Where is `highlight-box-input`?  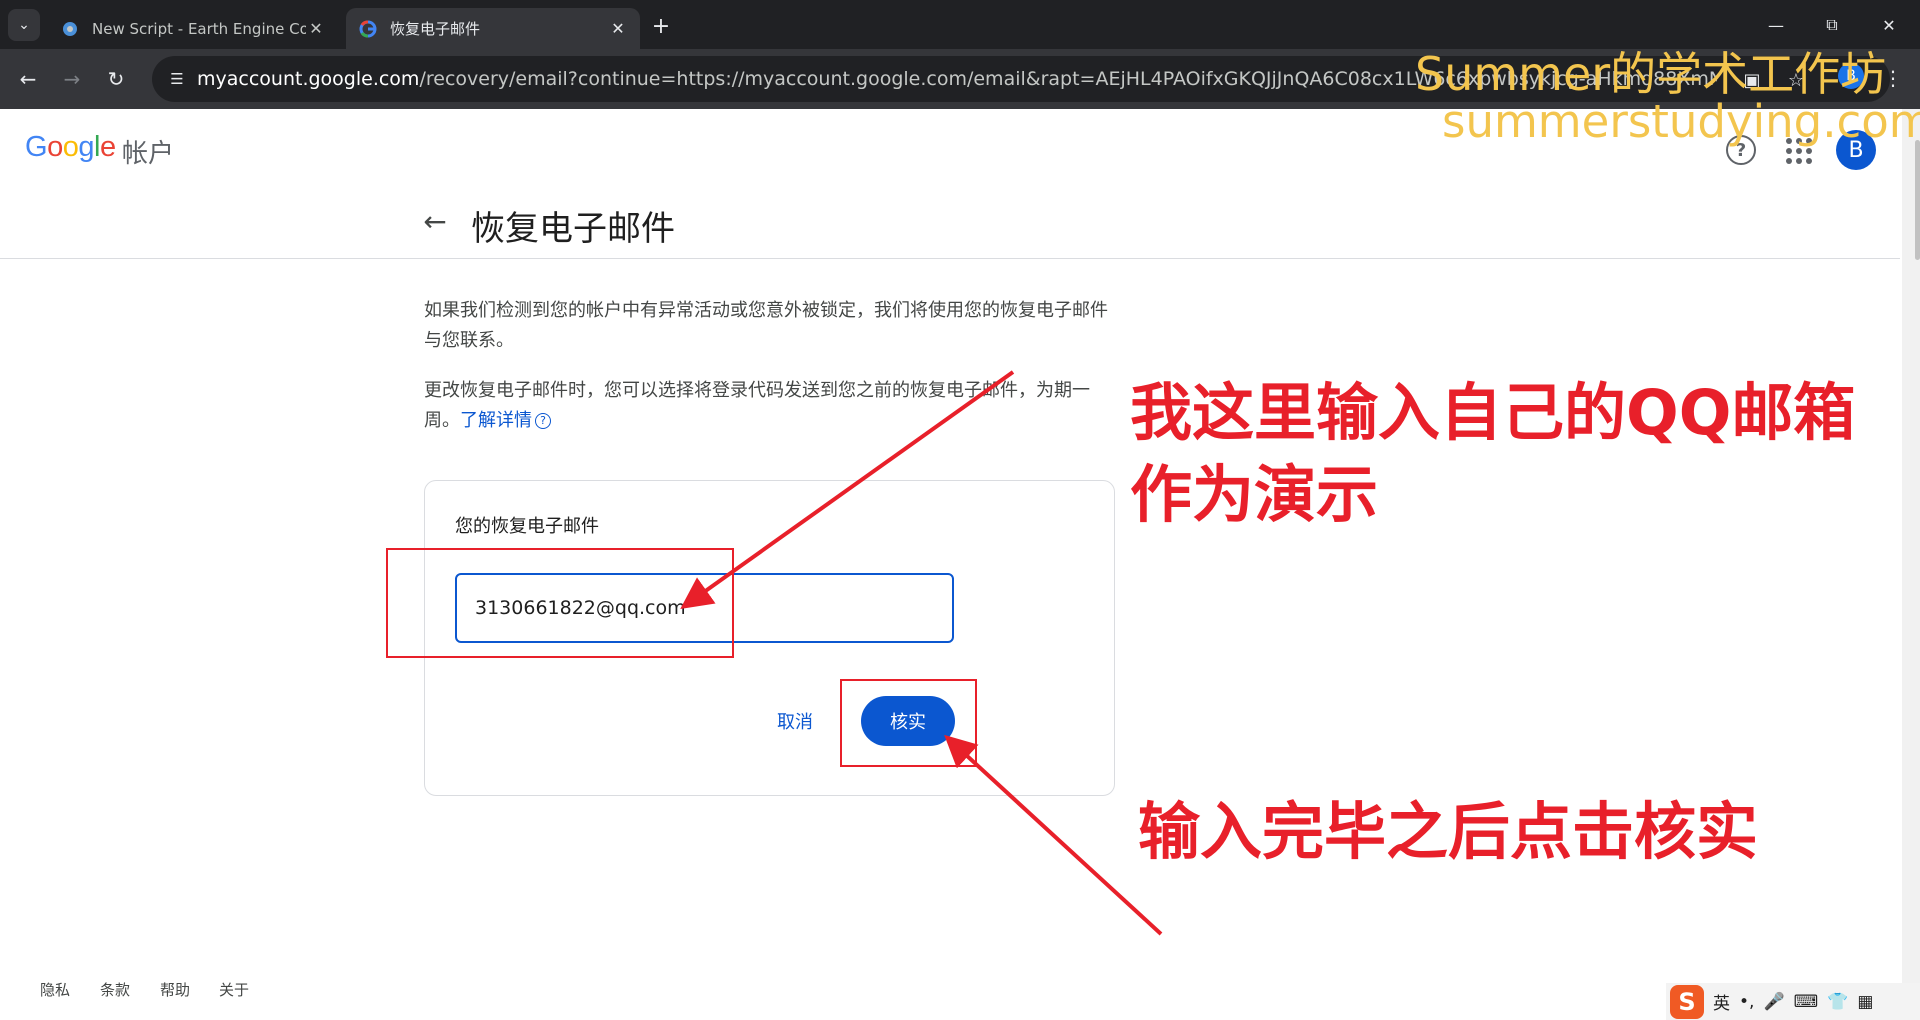
highlight-box-input is located at coordinates (560, 603).